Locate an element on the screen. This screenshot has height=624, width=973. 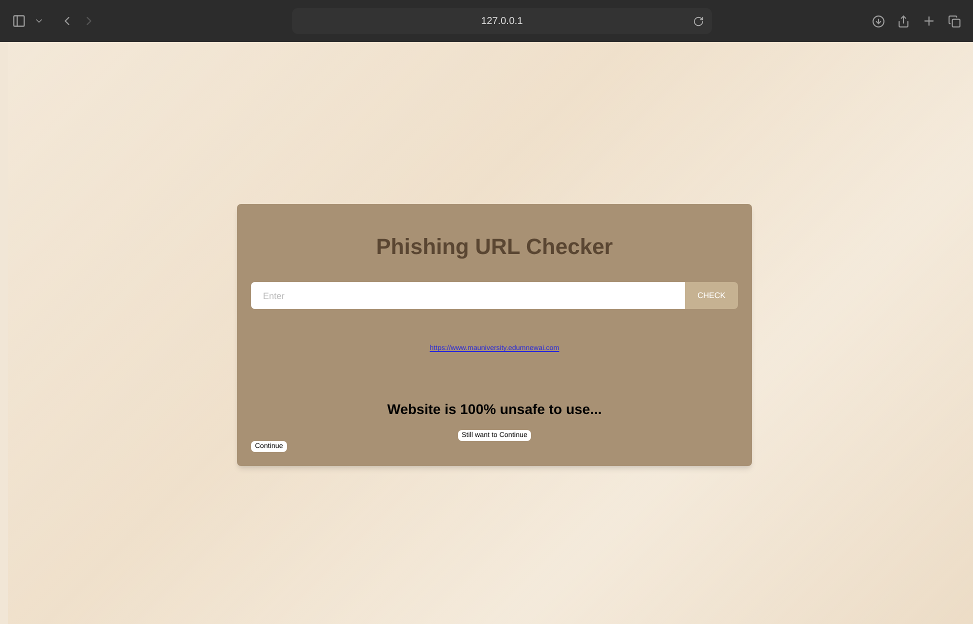
url-input: Enter is located at coordinates (468, 295).